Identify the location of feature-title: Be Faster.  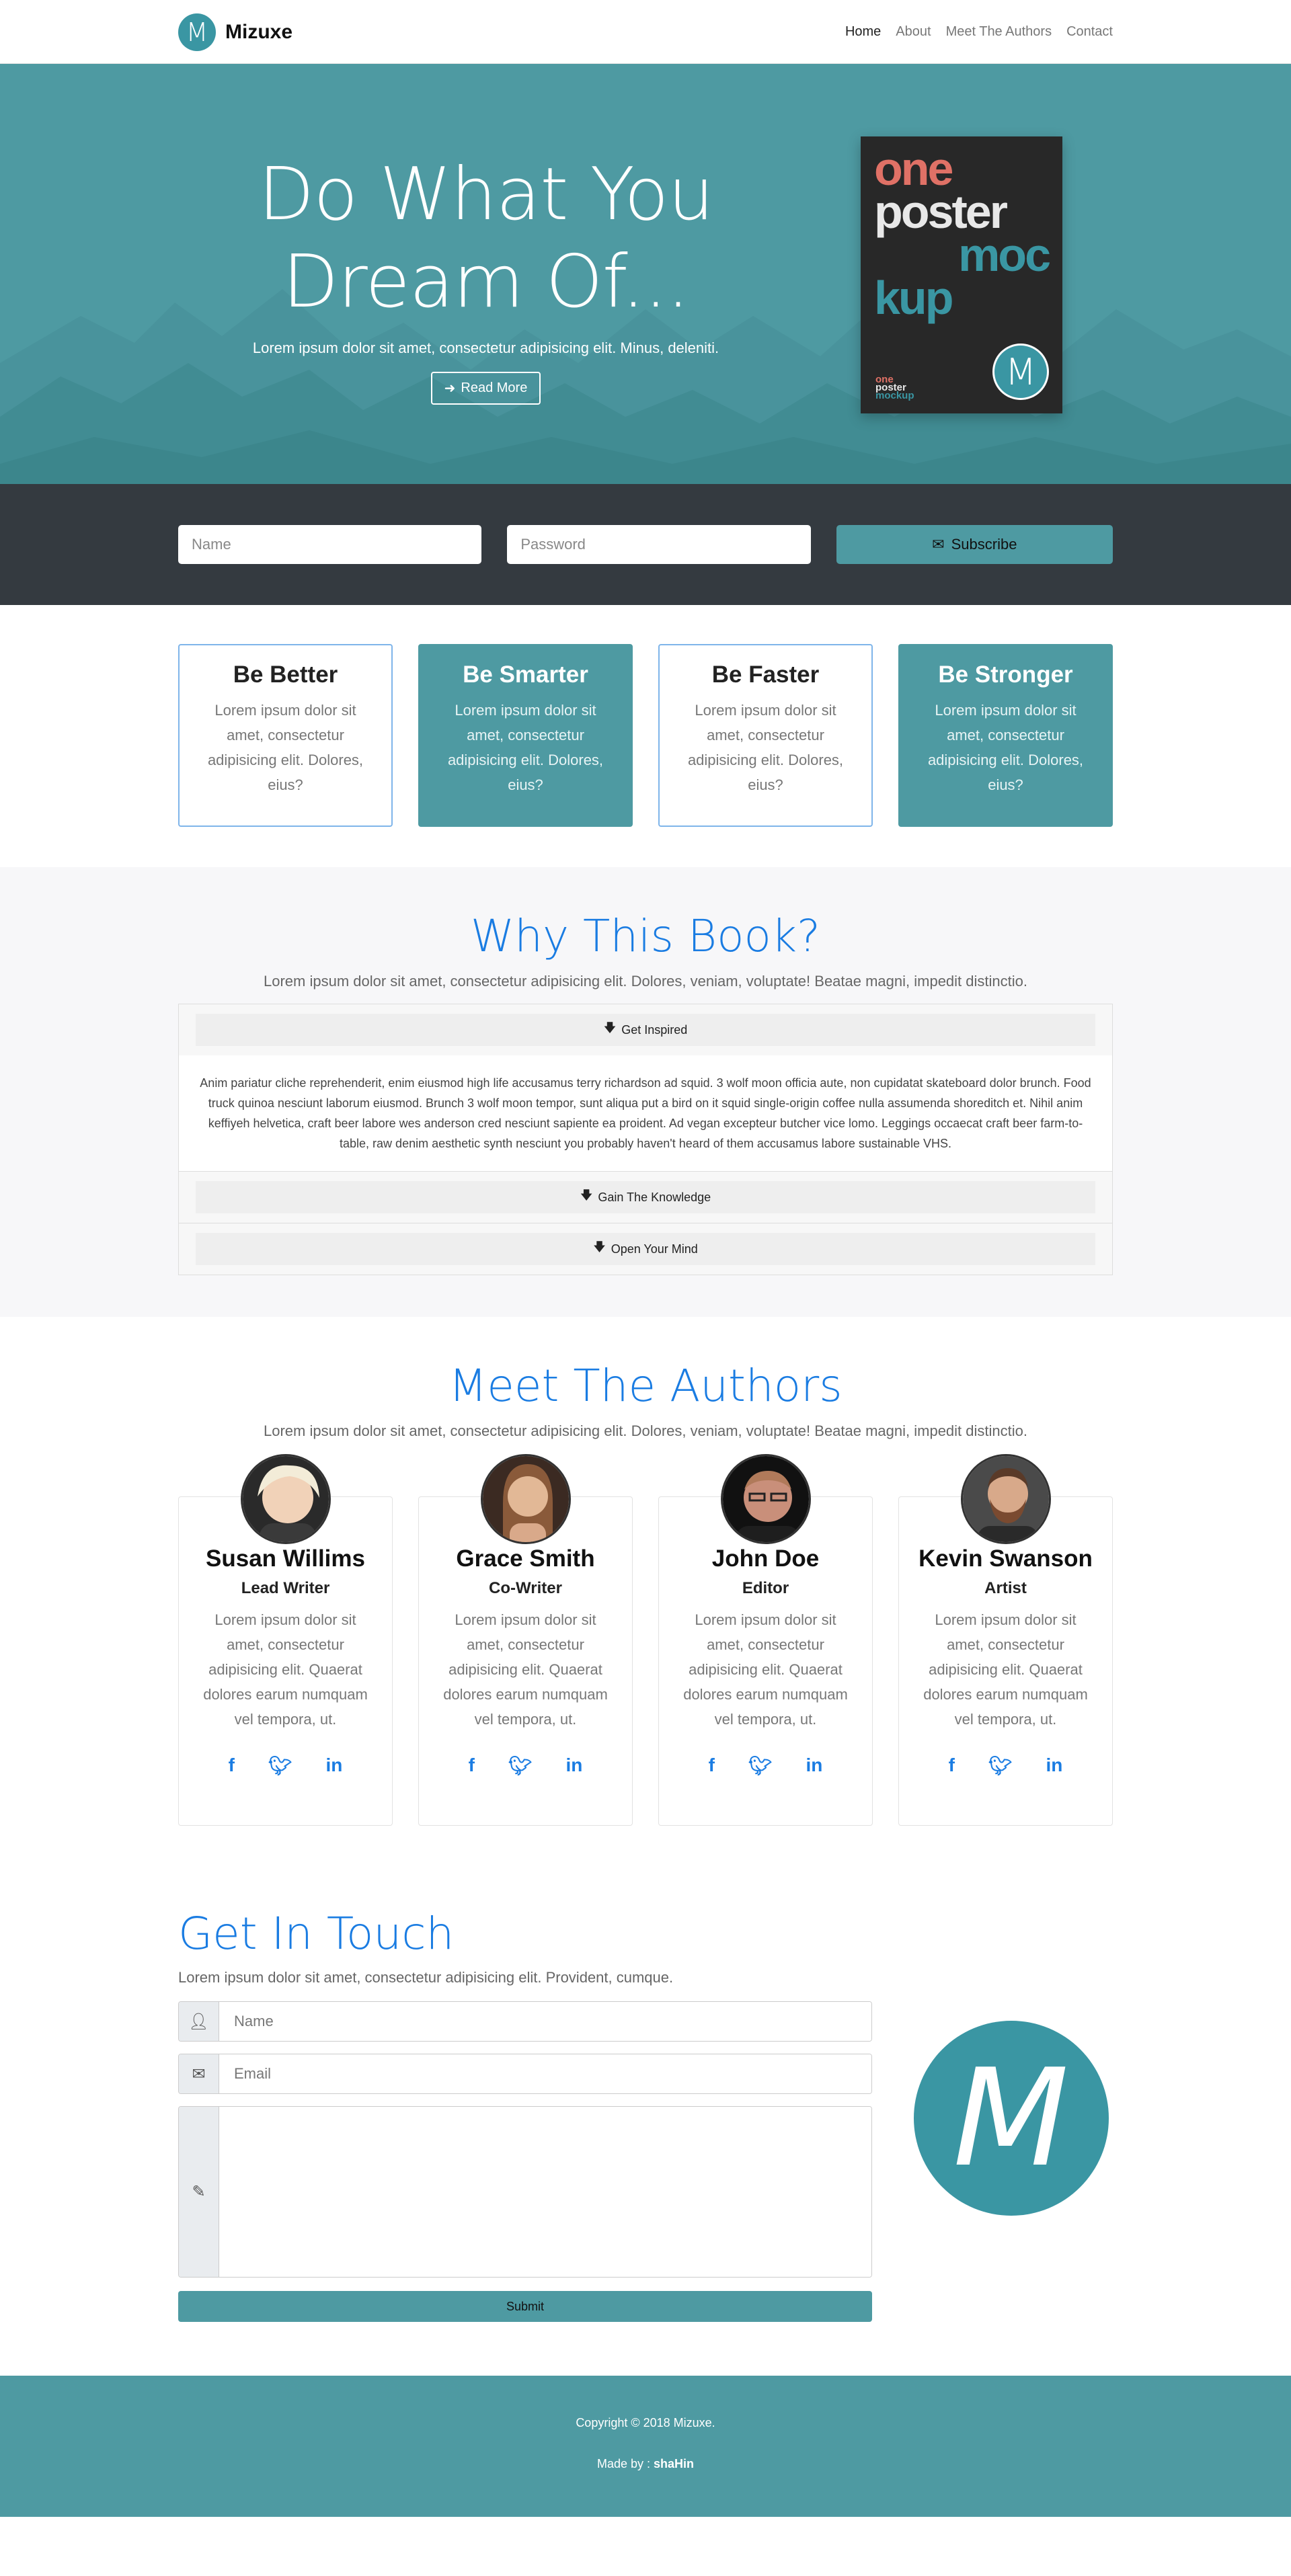
(765, 674).